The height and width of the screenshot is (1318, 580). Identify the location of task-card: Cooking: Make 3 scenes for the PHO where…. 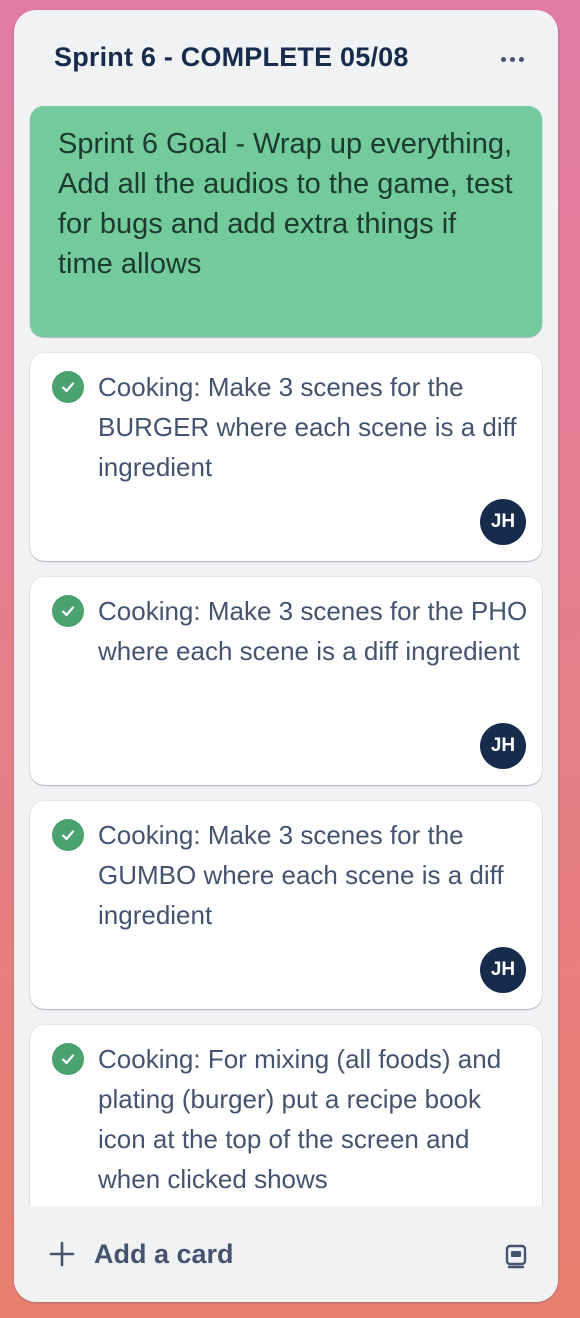
(286, 681).